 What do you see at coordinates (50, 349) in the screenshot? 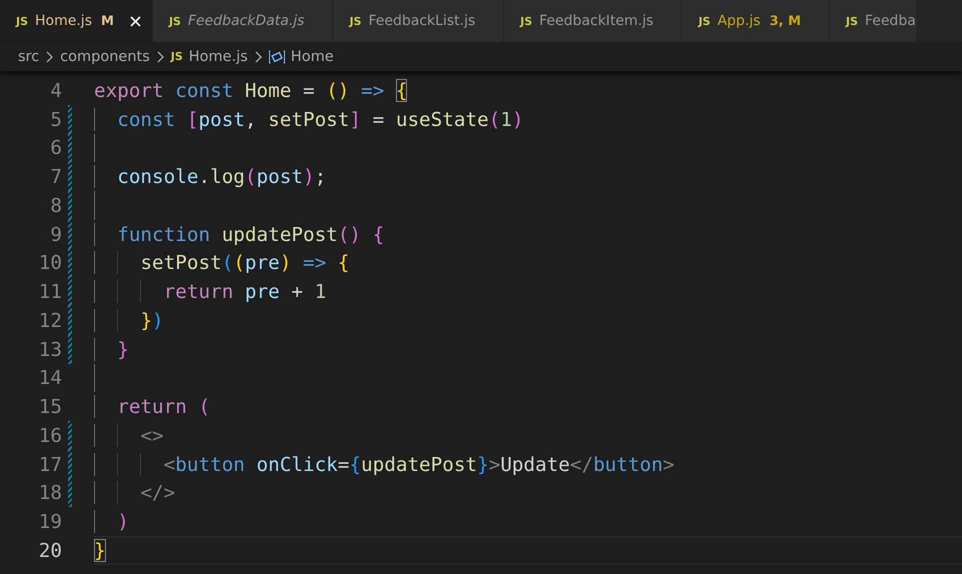
I see `line-number: 13` at bounding box center [50, 349].